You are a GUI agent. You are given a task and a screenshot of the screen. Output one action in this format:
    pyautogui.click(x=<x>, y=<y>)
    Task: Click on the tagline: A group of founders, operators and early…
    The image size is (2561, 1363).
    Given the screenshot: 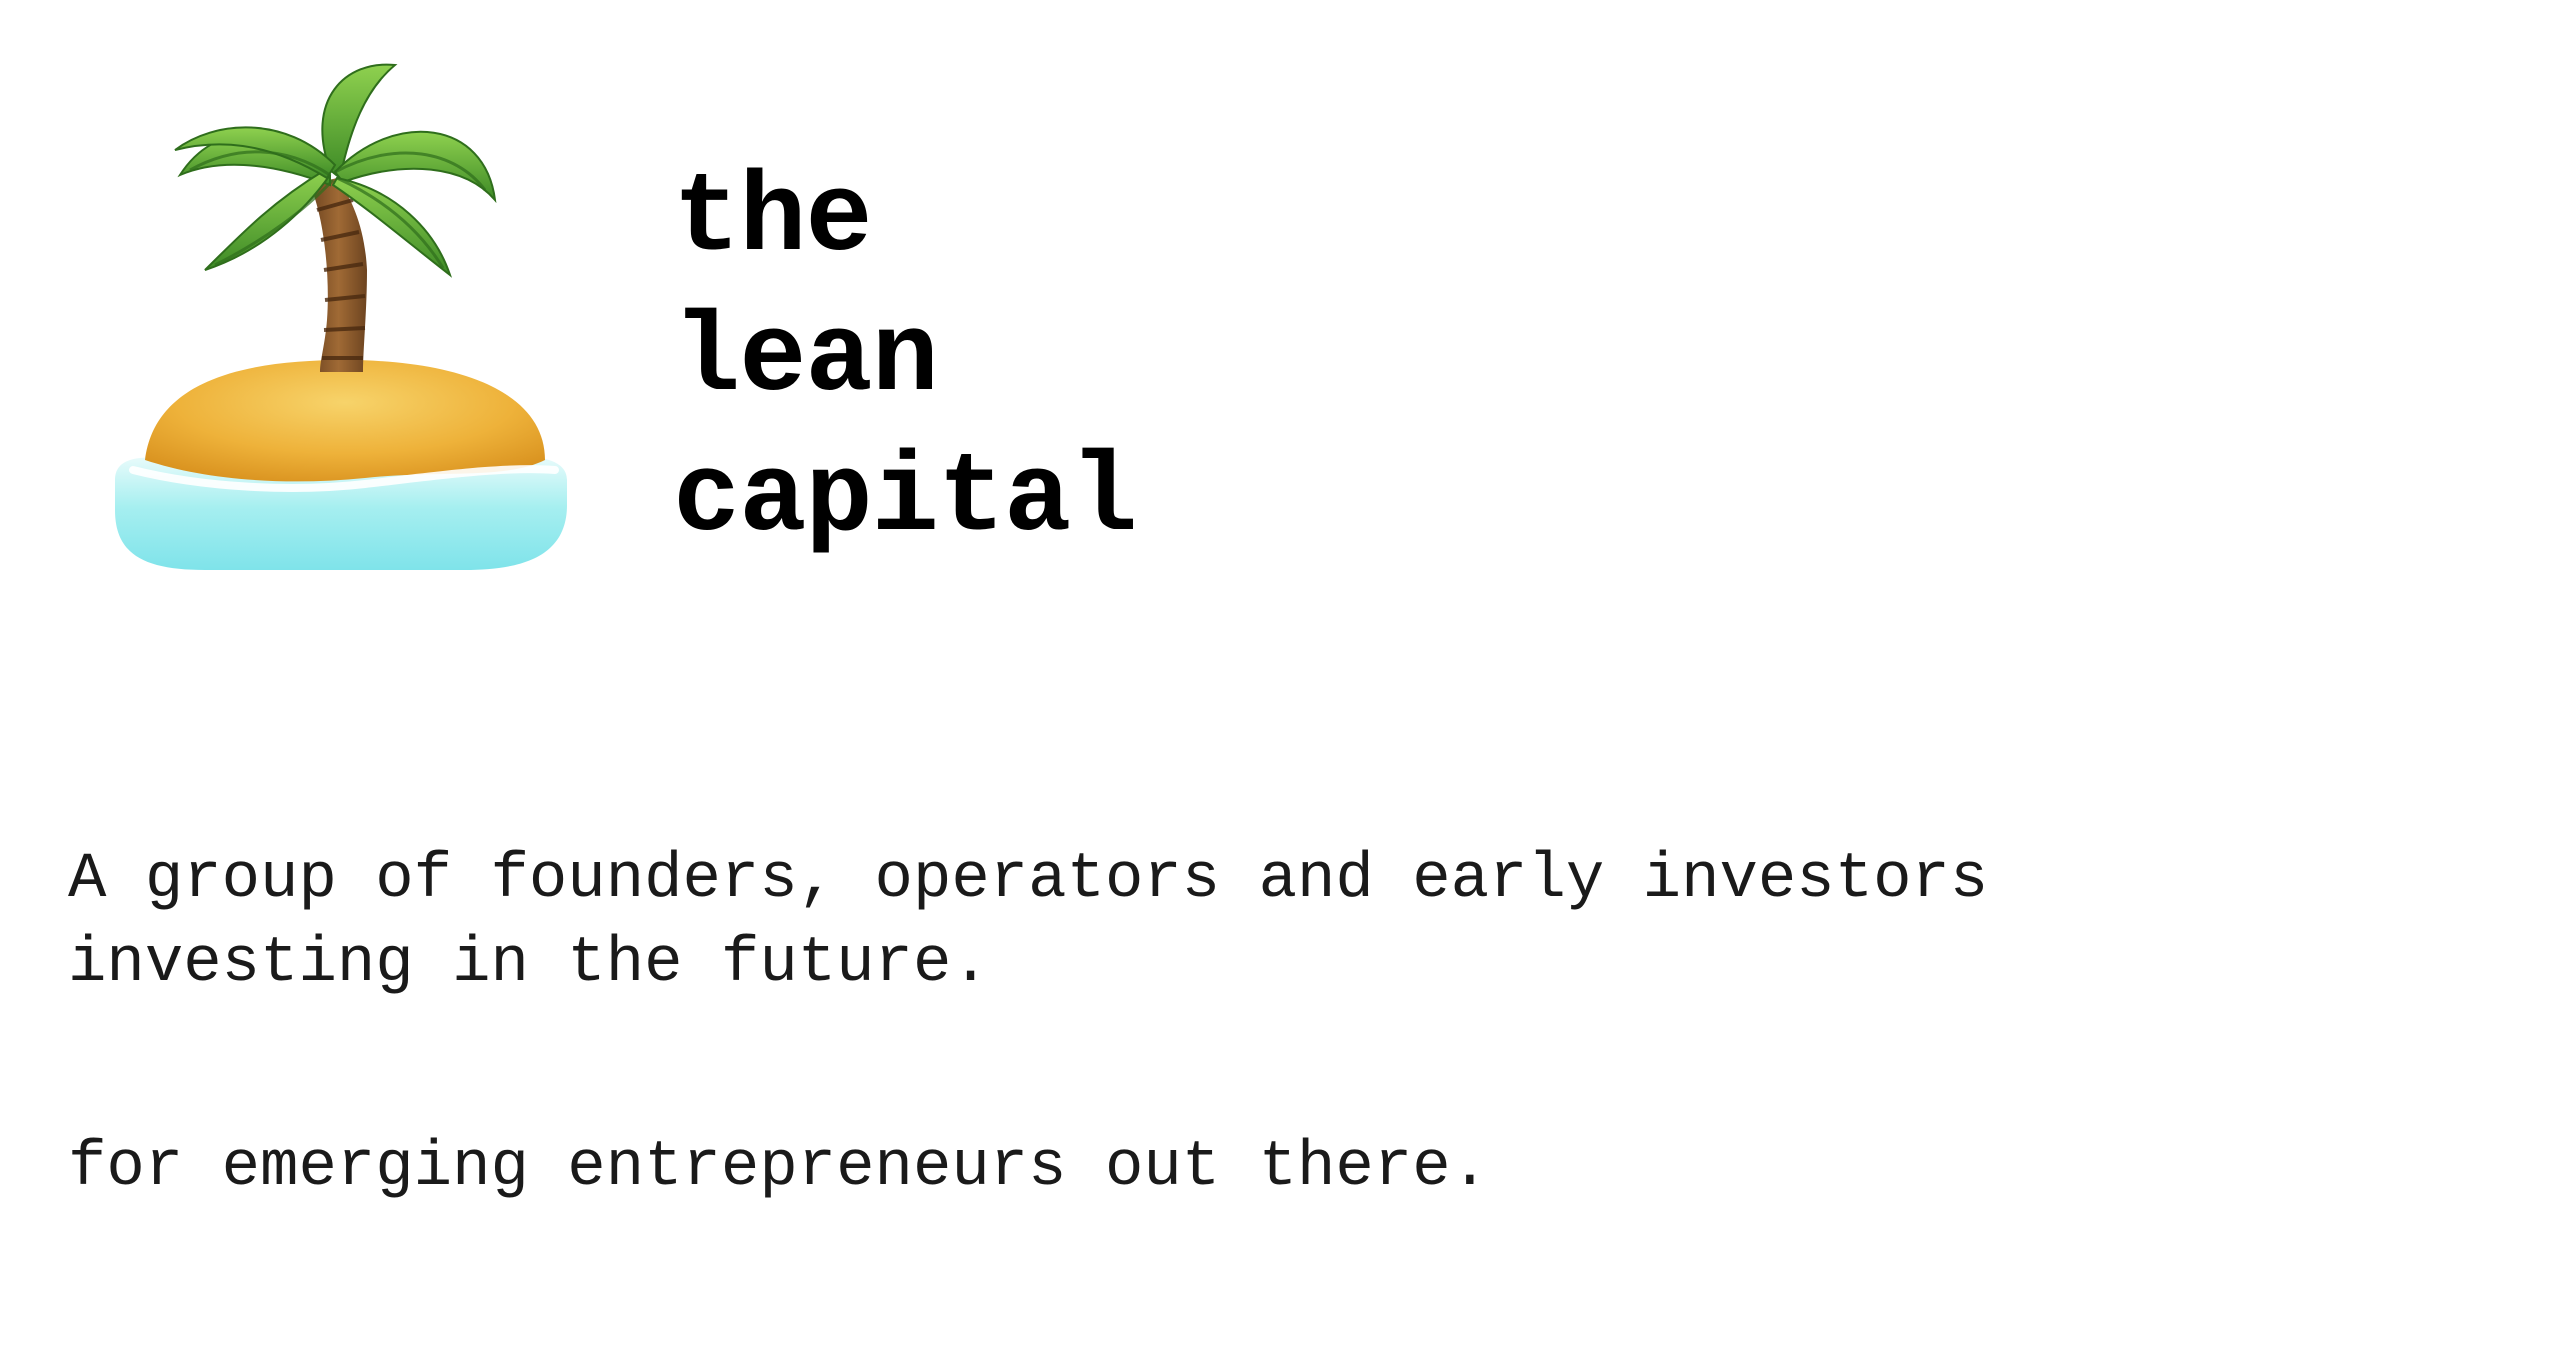 What is the action you would take?
    pyautogui.click(x=1028, y=922)
    